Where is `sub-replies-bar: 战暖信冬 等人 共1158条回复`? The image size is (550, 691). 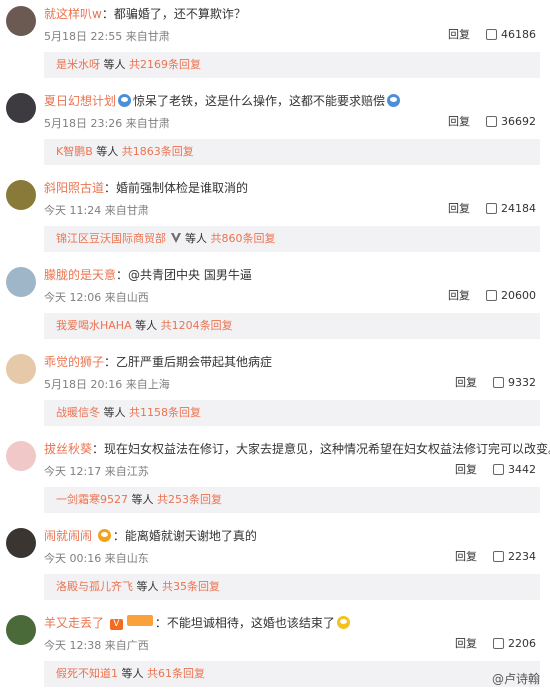 sub-replies-bar: 战暖信冬 等人 共1158条回复 is located at coordinates (292, 413).